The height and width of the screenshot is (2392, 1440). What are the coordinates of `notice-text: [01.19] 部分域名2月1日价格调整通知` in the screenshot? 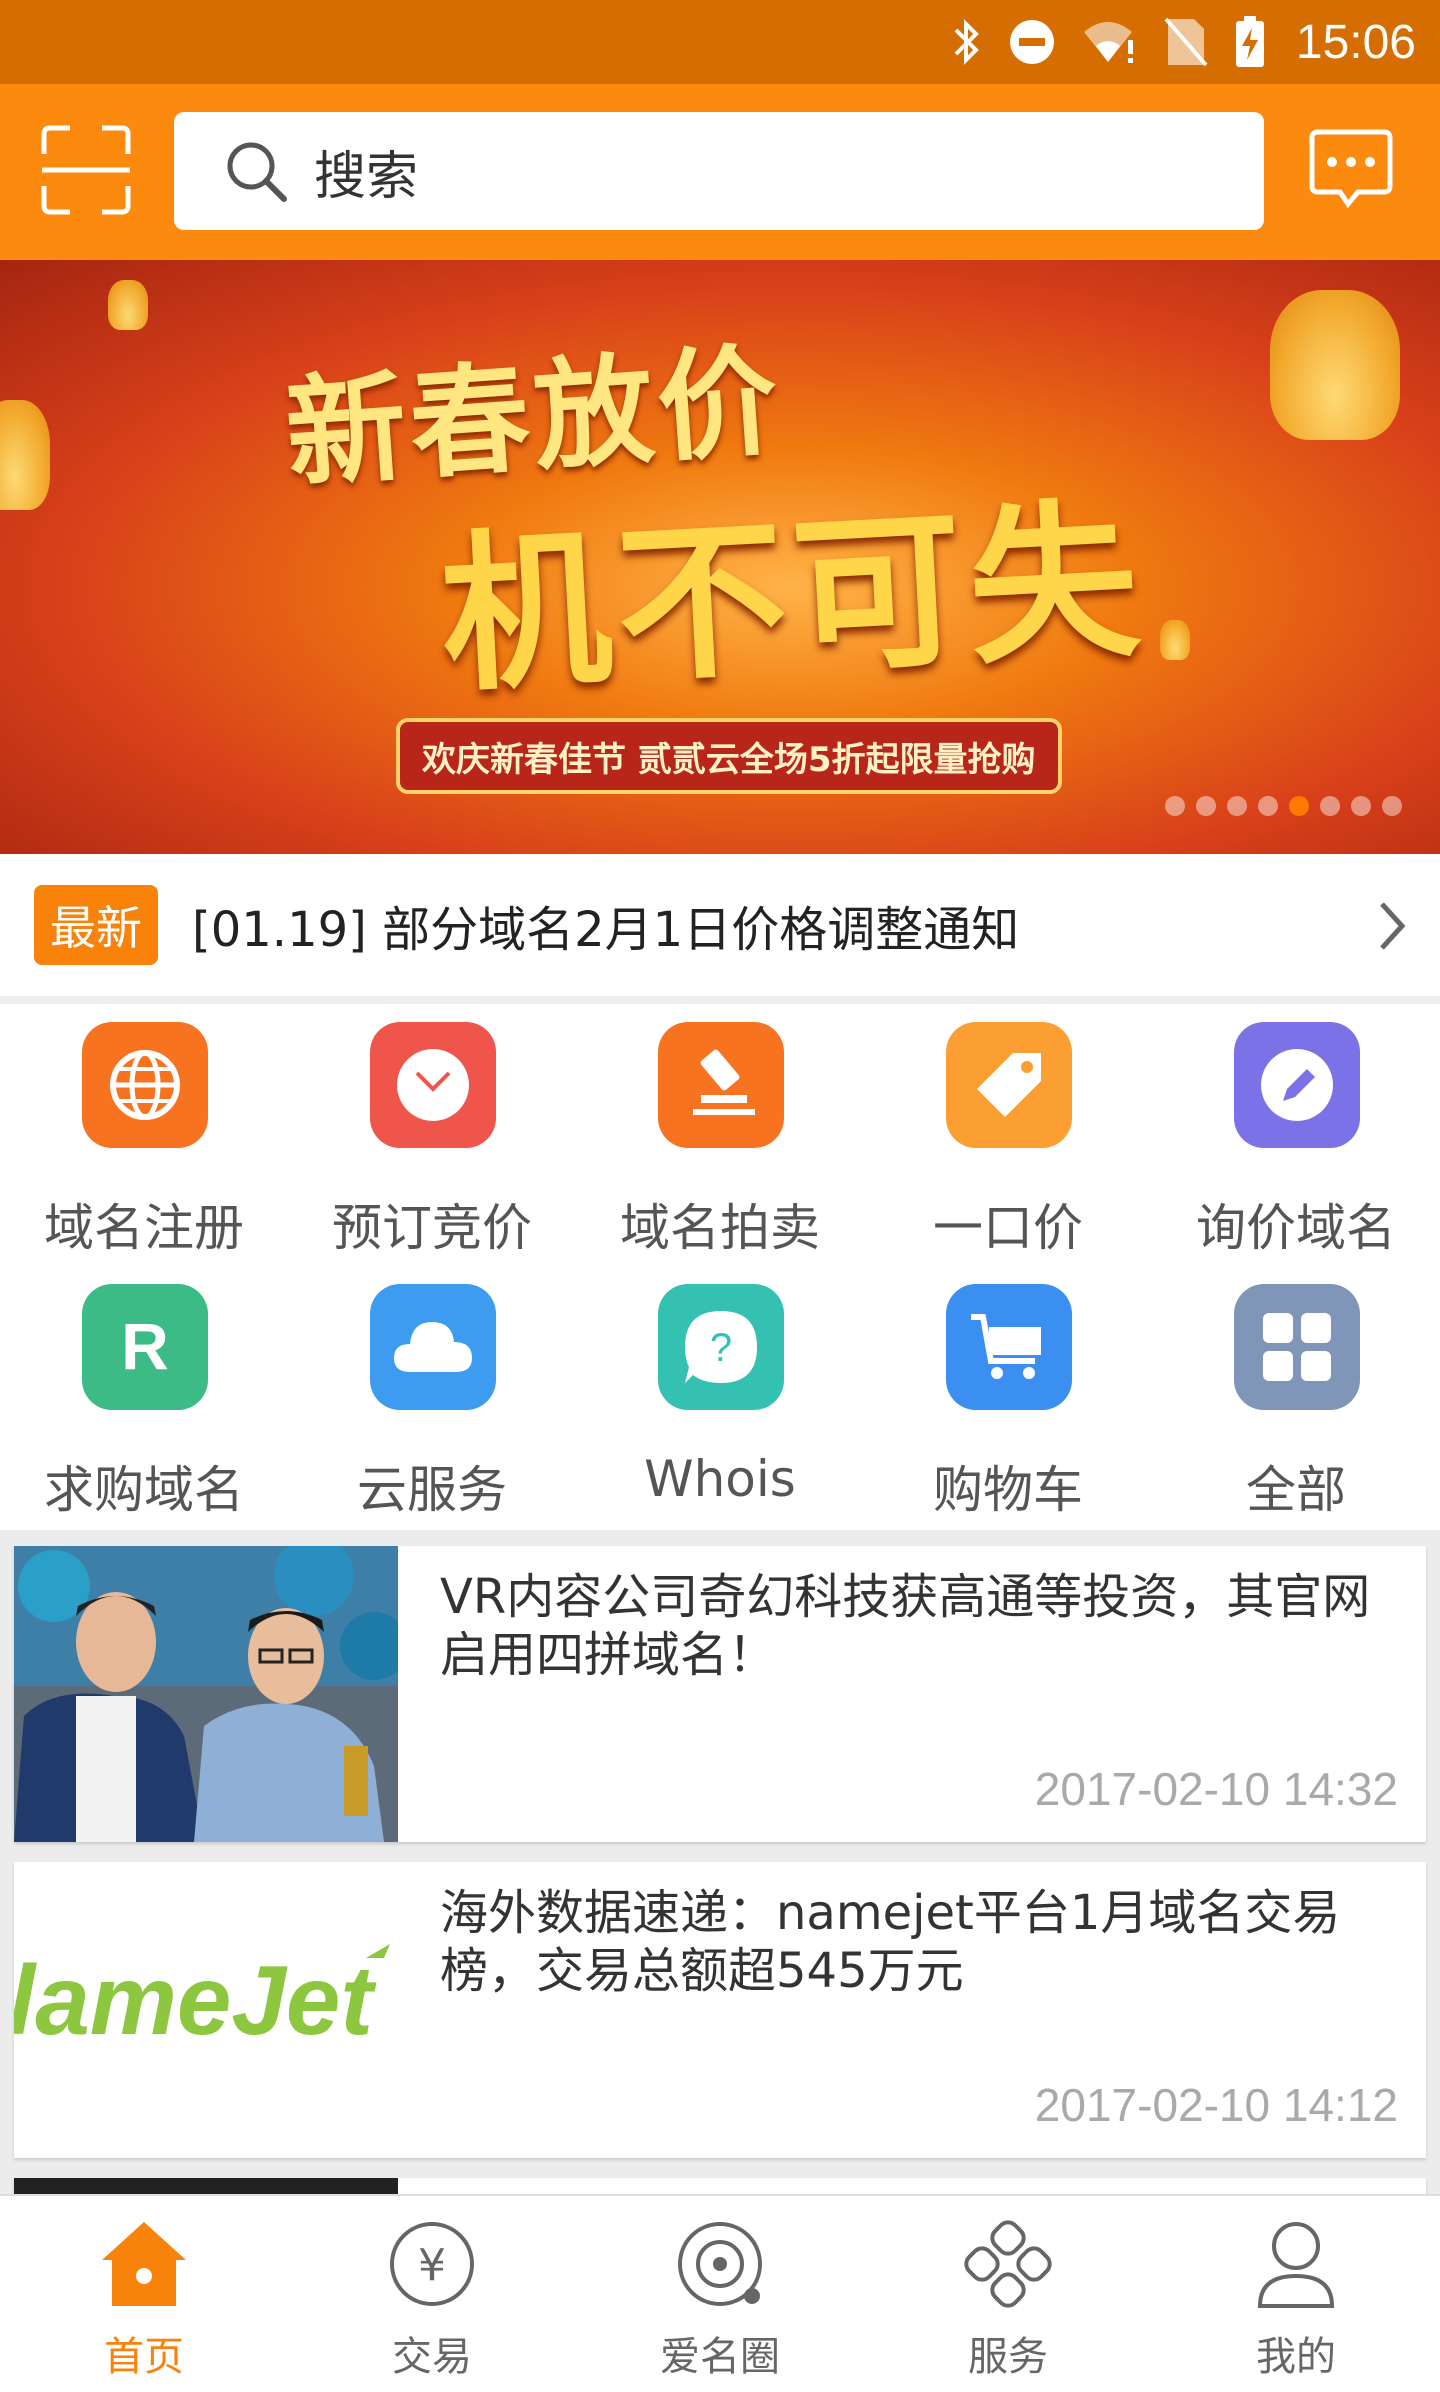 It's located at (606, 930).